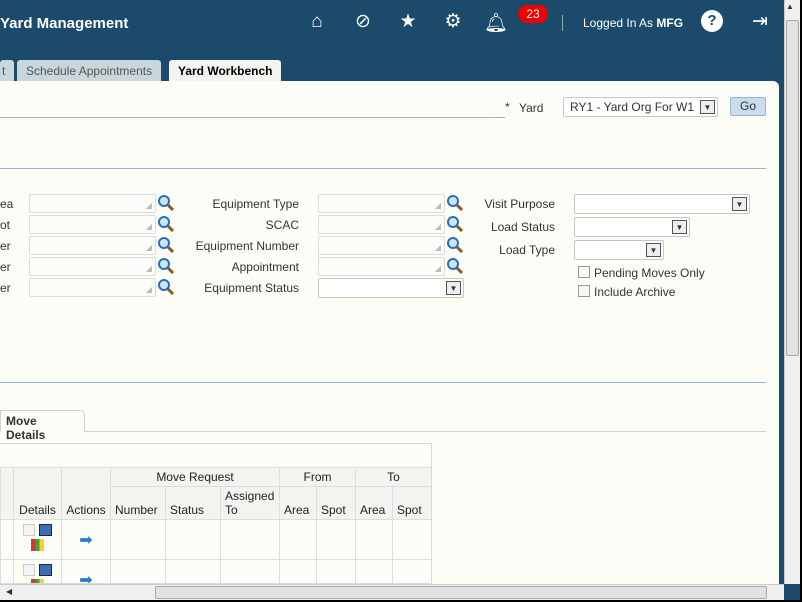 This screenshot has width=802, height=602. Describe the element at coordinates (247, 246) in the screenshot. I see `field-label: Equipment Number` at that location.